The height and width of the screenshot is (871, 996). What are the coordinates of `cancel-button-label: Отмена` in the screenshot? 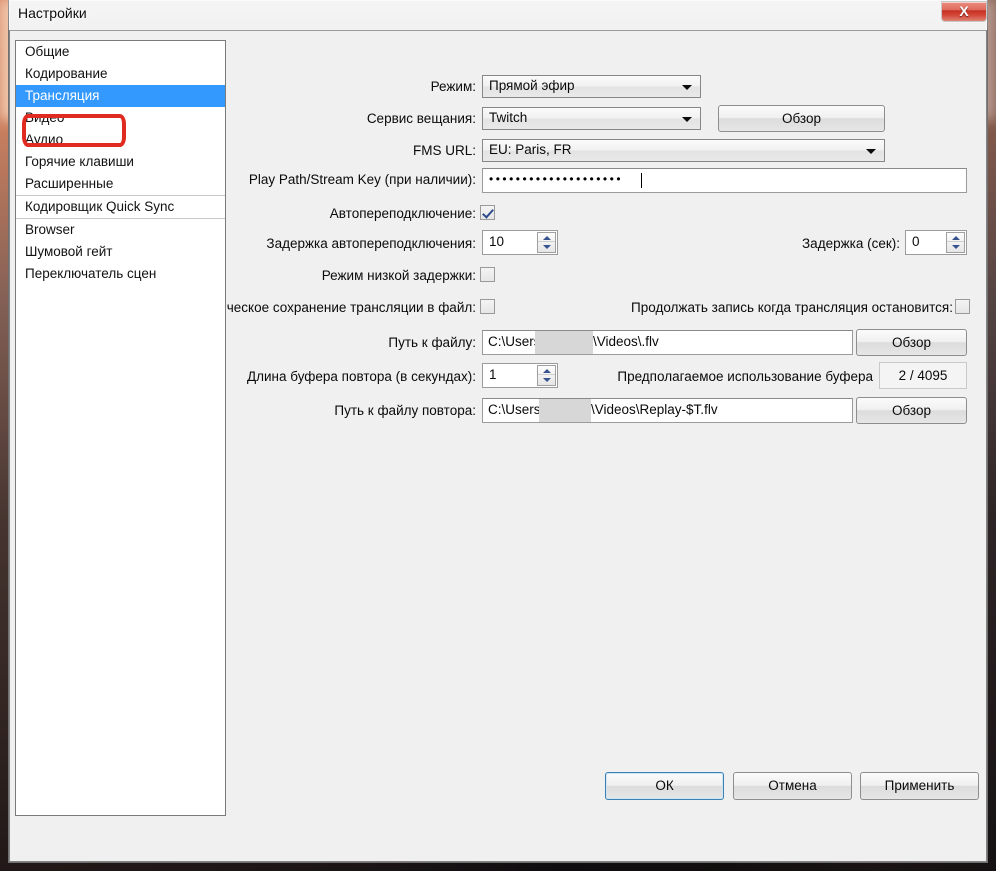 It's located at (792, 785).